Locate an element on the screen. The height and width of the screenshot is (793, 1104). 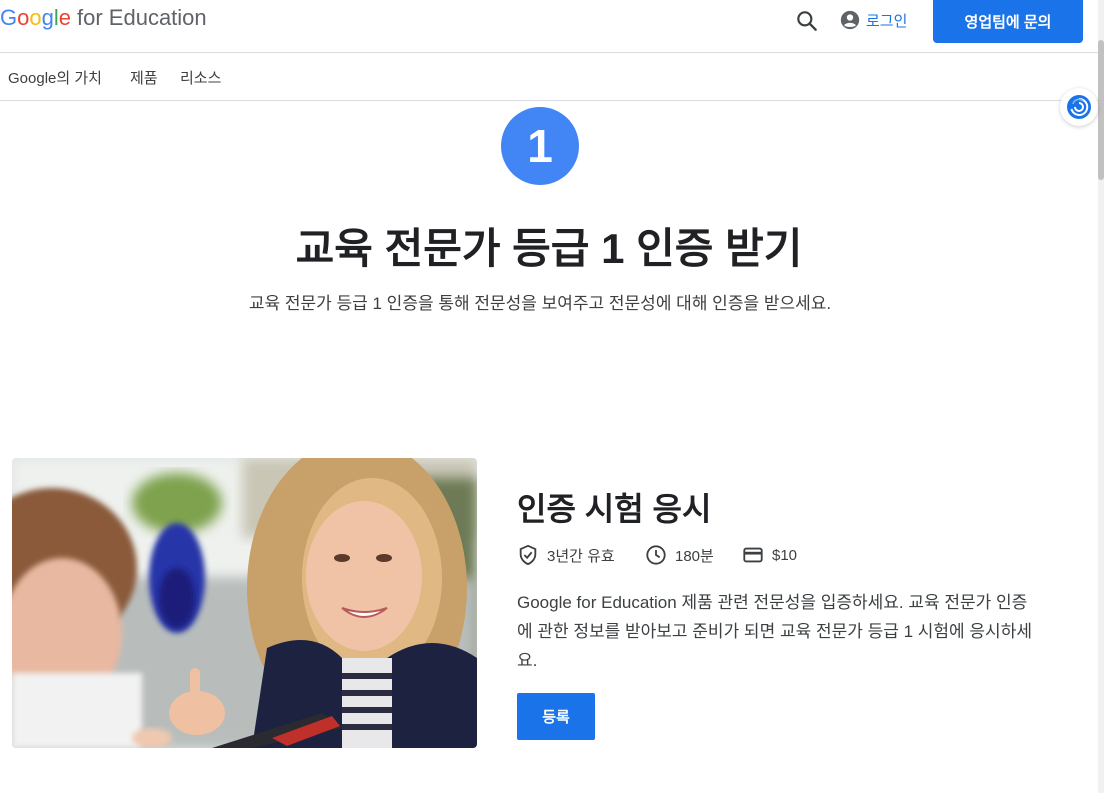
logo-letter: G is located at coordinates (9, 17).